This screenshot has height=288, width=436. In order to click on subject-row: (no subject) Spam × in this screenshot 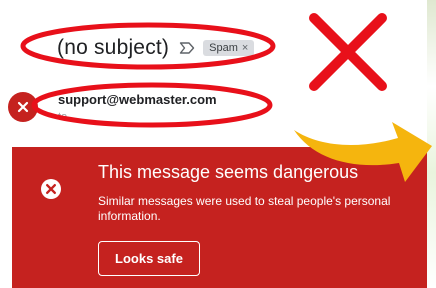, I will do `click(156, 48)`.